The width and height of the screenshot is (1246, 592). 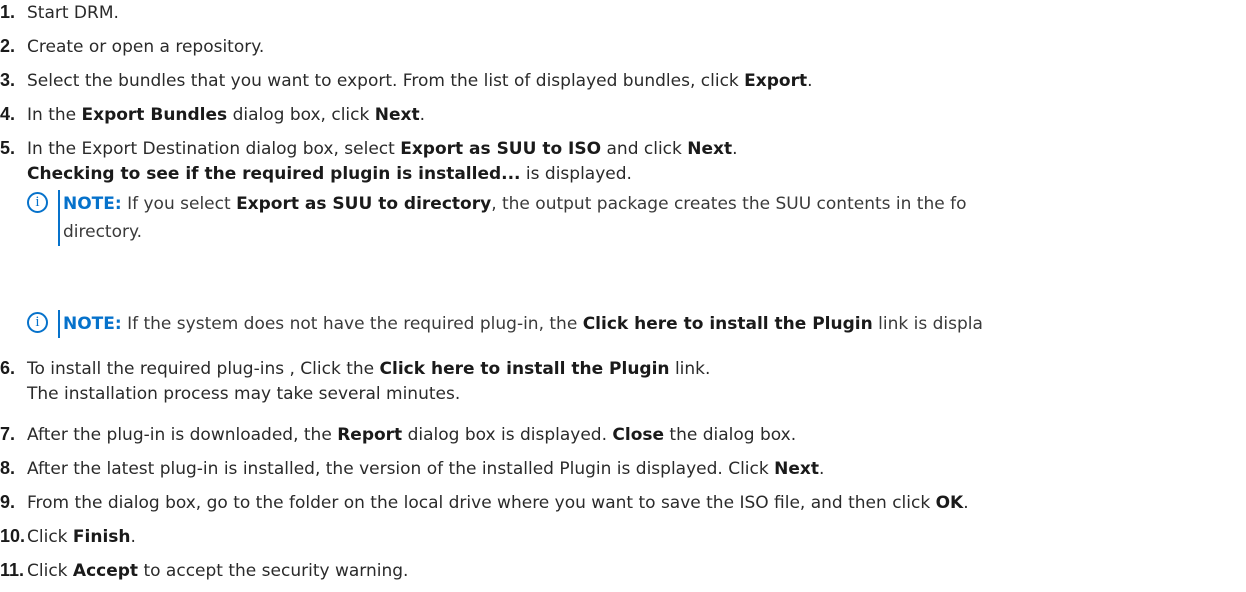 What do you see at coordinates (638, 435) in the screenshot?
I see `ui-term: Close` at bounding box center [638, 435].